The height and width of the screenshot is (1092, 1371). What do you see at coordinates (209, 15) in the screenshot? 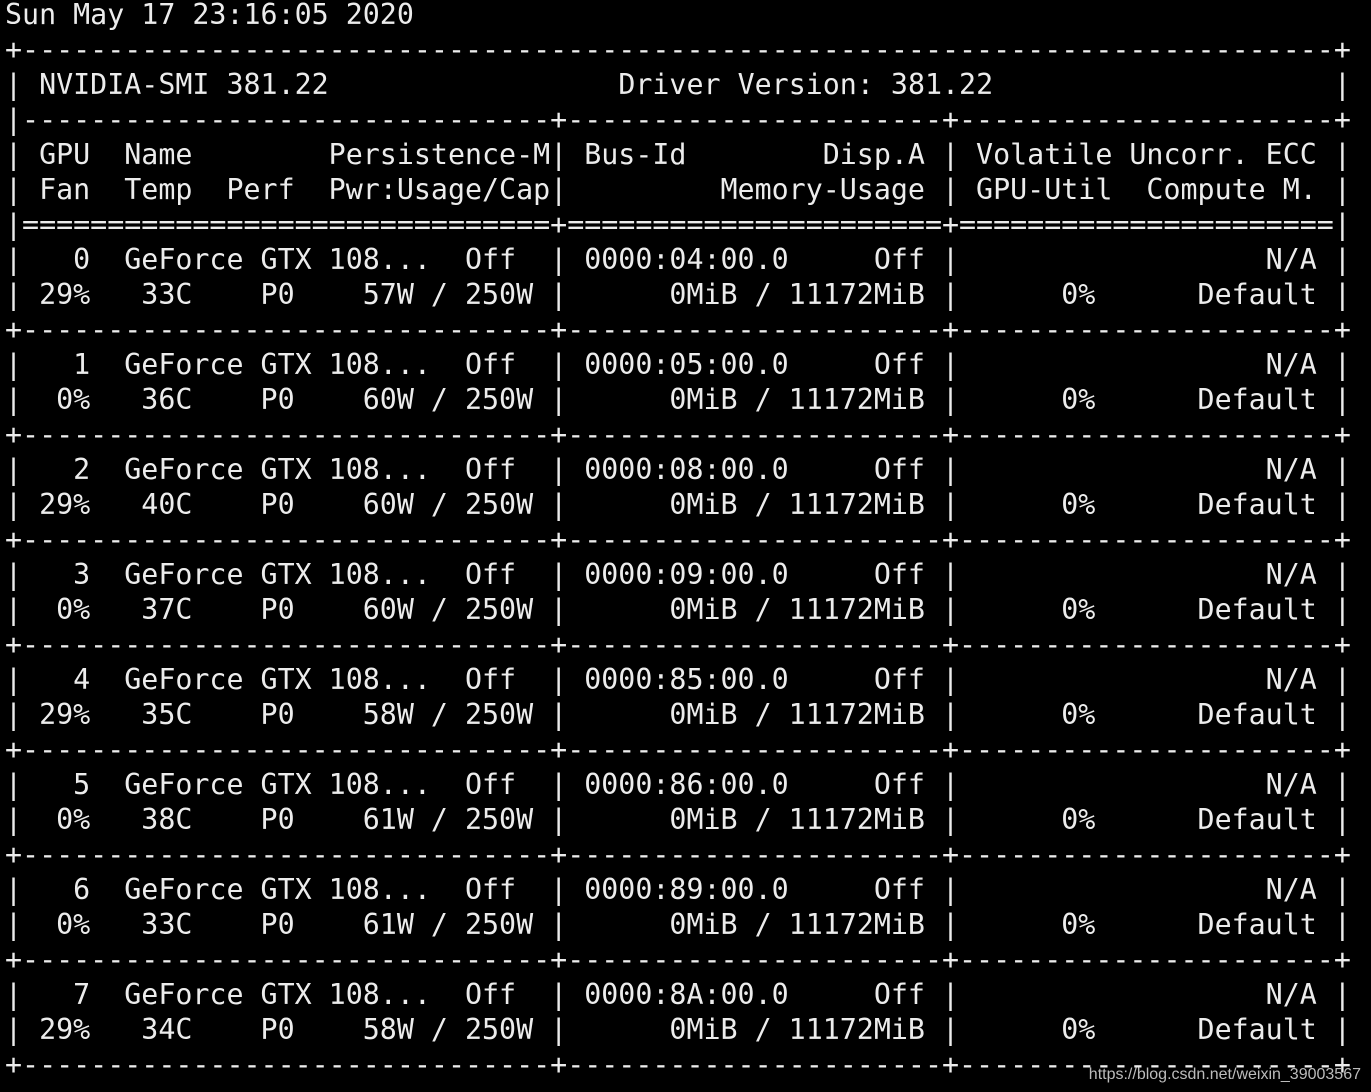
I see `timestamp: Sun May 17 23:16:05 2020` at bounding box center [209, 15].